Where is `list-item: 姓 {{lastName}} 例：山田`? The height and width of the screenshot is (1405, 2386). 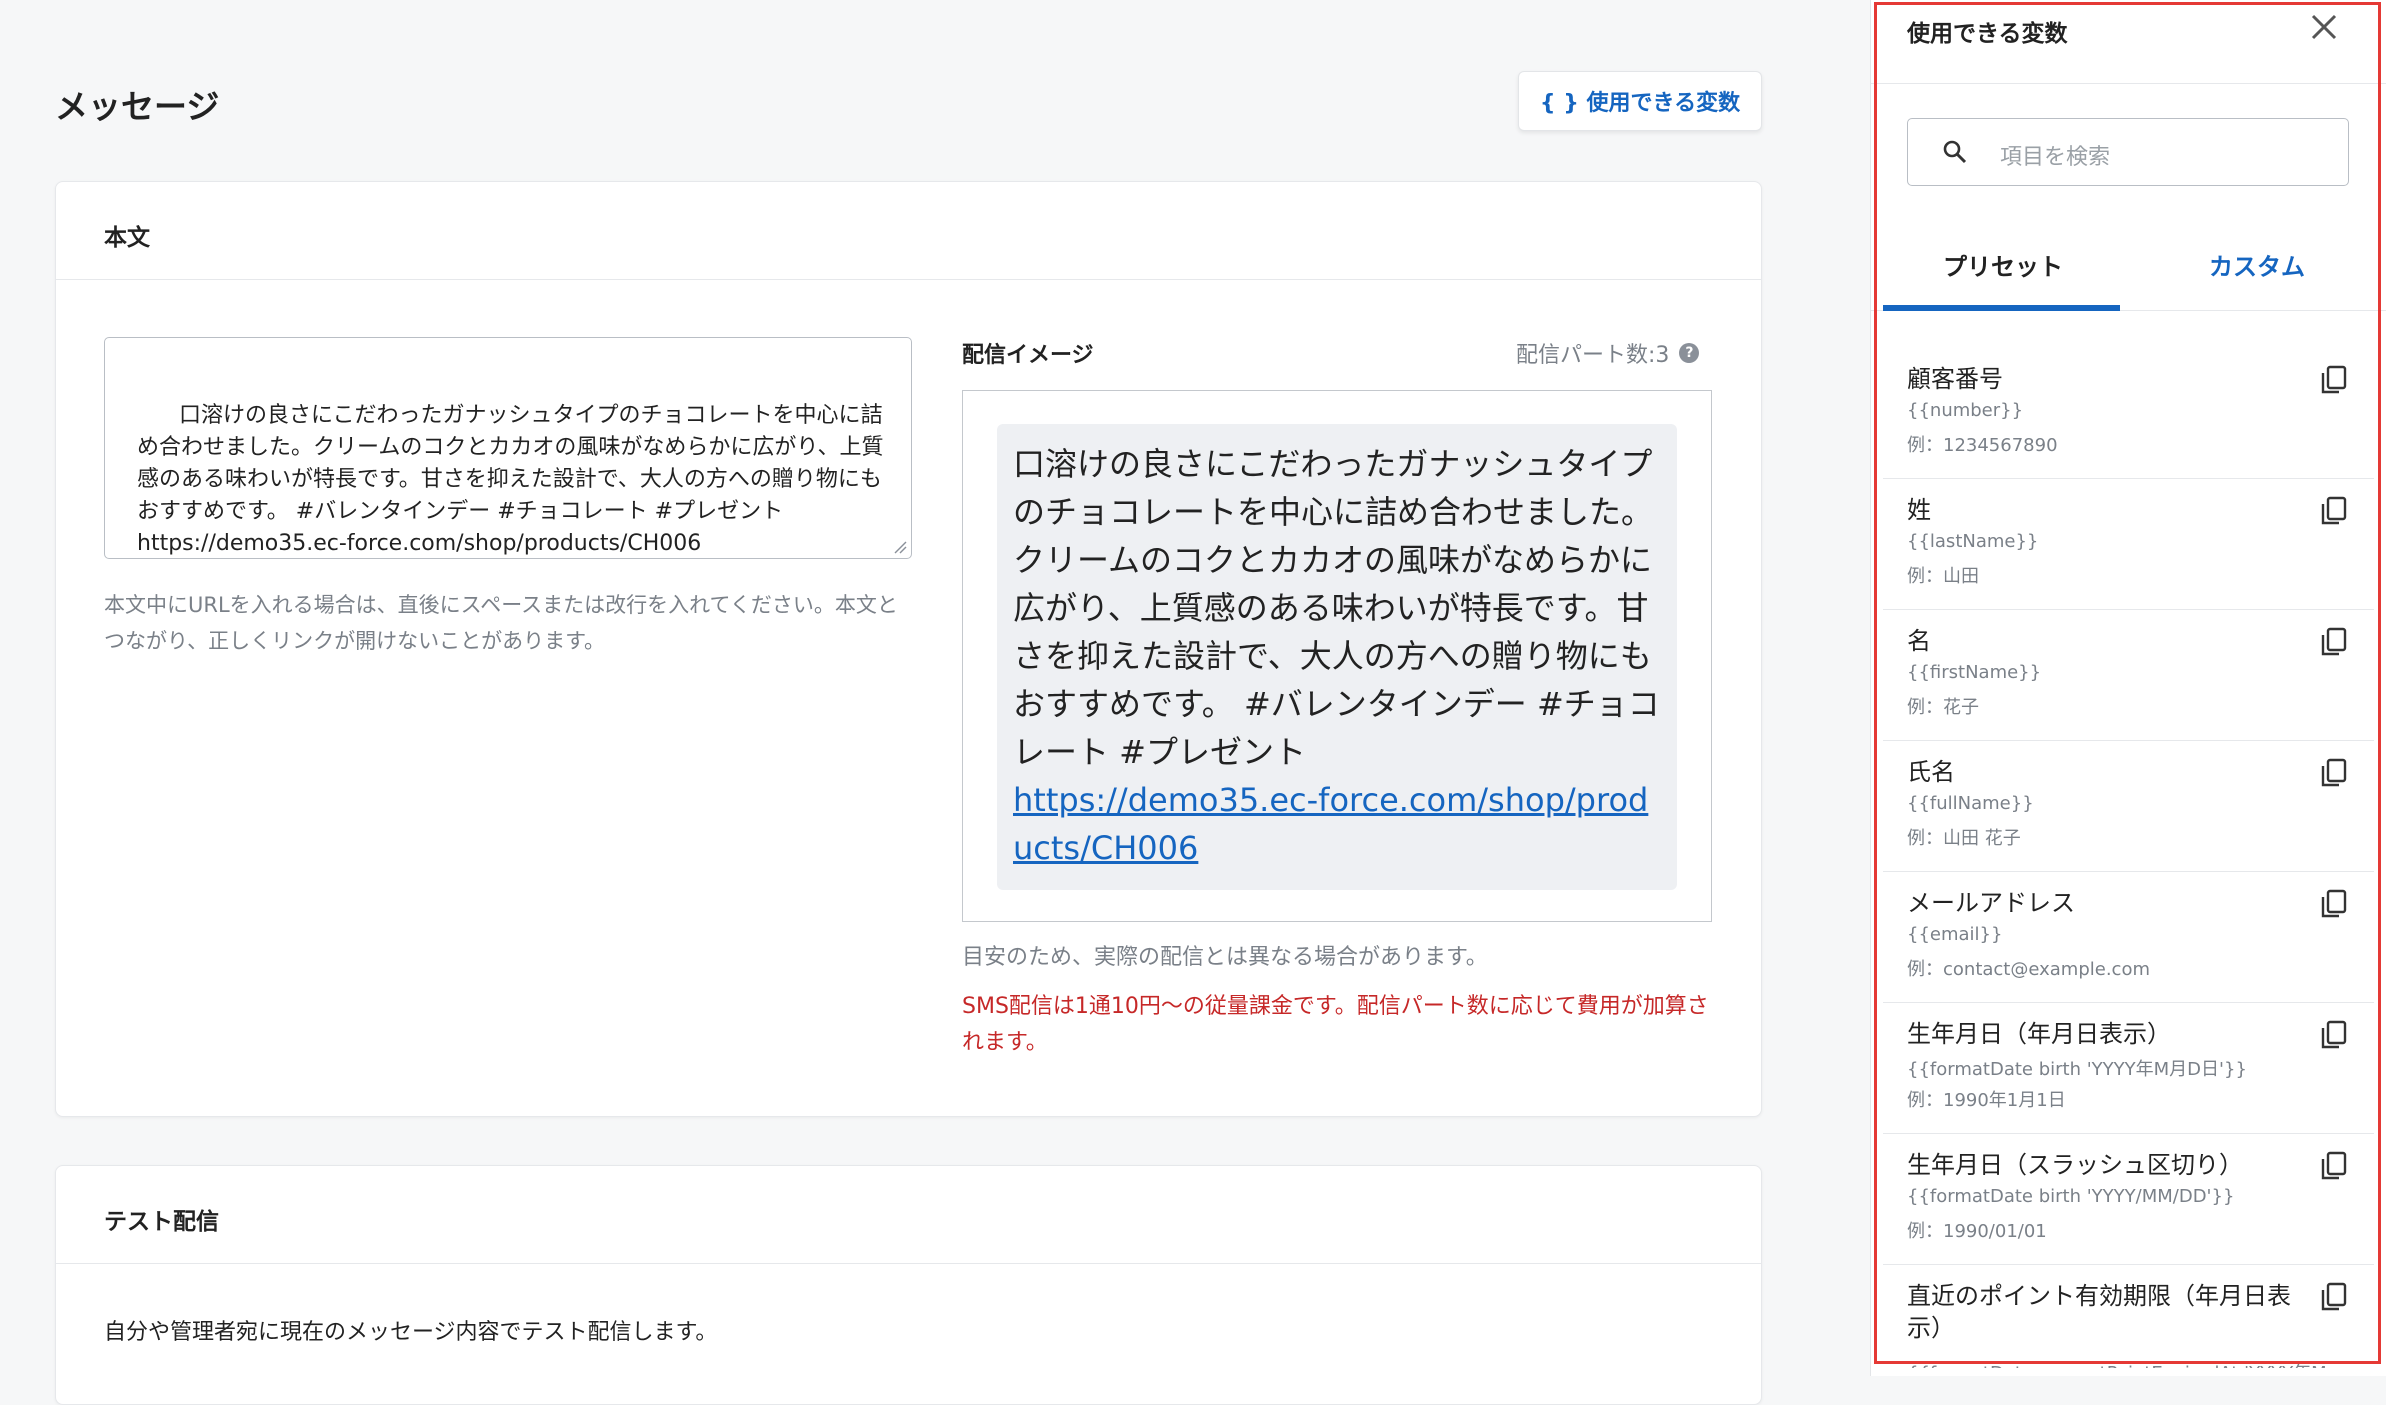
list-item: 姓 {{lastName}} 例：山田 is located at coordinates (2128, 544).